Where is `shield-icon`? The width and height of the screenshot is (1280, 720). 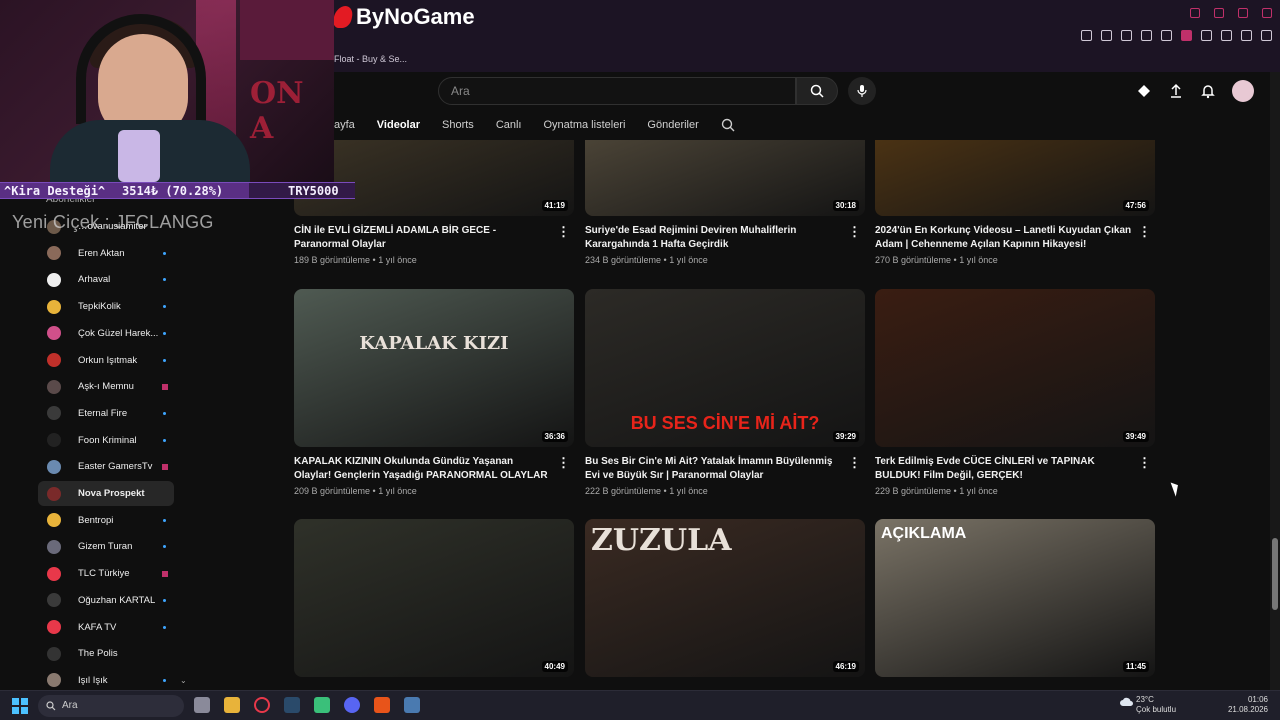 shield-icon is located at coordinates (1126, 35).